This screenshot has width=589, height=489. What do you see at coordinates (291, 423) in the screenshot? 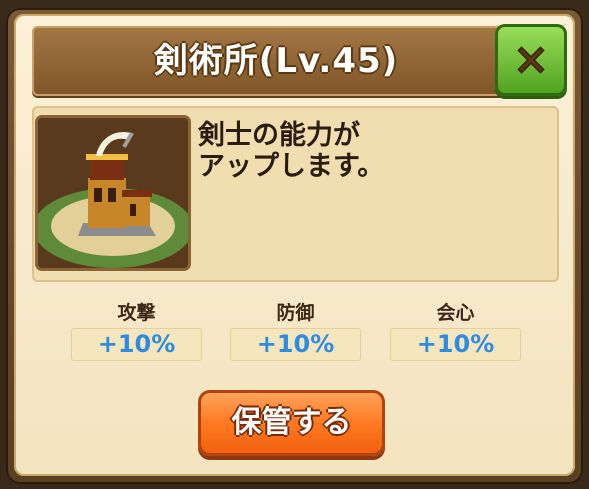
I see `store-button-label: 保管する` at bounding box center [291, 423].